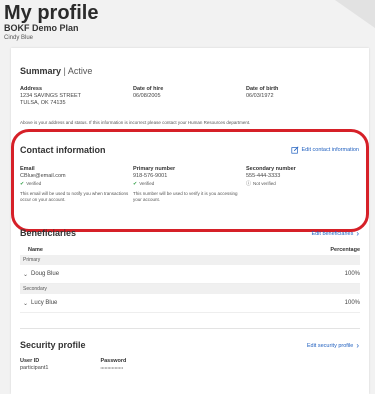  What do you see at coordinates (31, 89) in the screenshot?
I see `address-label: Address` at bounding box center [31, 89].